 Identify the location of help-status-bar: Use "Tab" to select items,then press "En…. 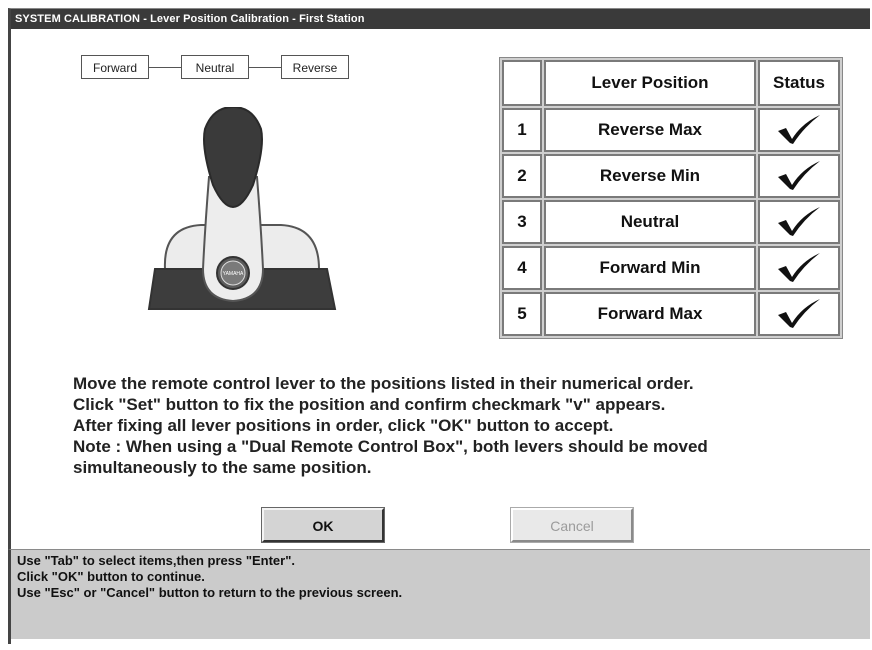
(439, 594).